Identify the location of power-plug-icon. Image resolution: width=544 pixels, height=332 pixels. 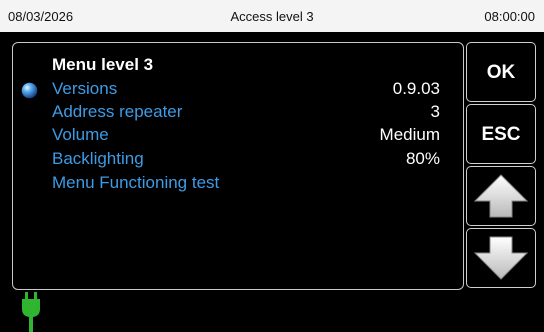
(31, 312).